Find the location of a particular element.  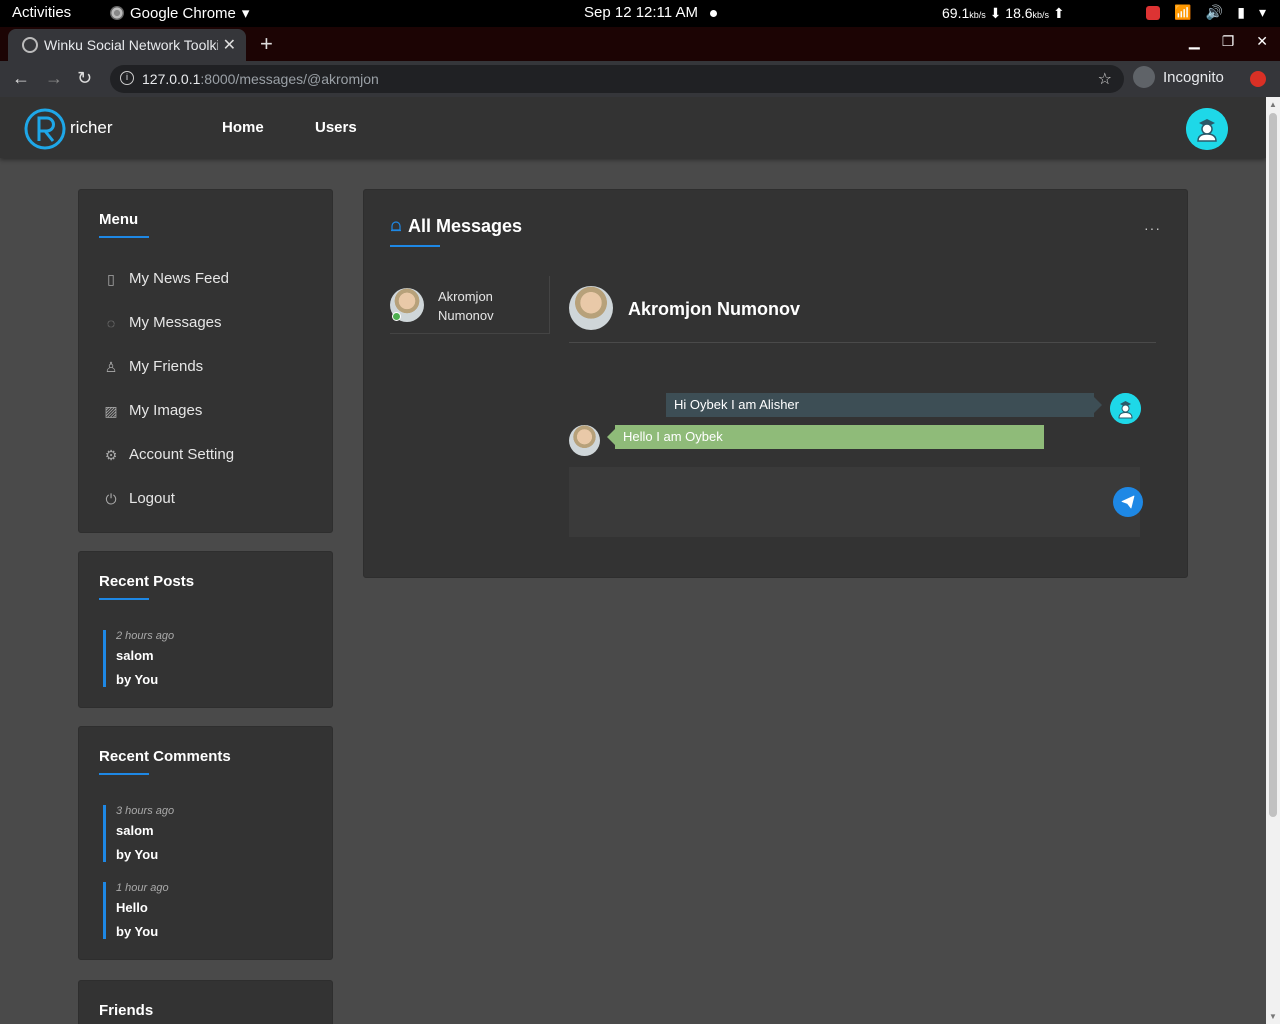

friends-widget: Friends is located at coordinates (205, 1002).